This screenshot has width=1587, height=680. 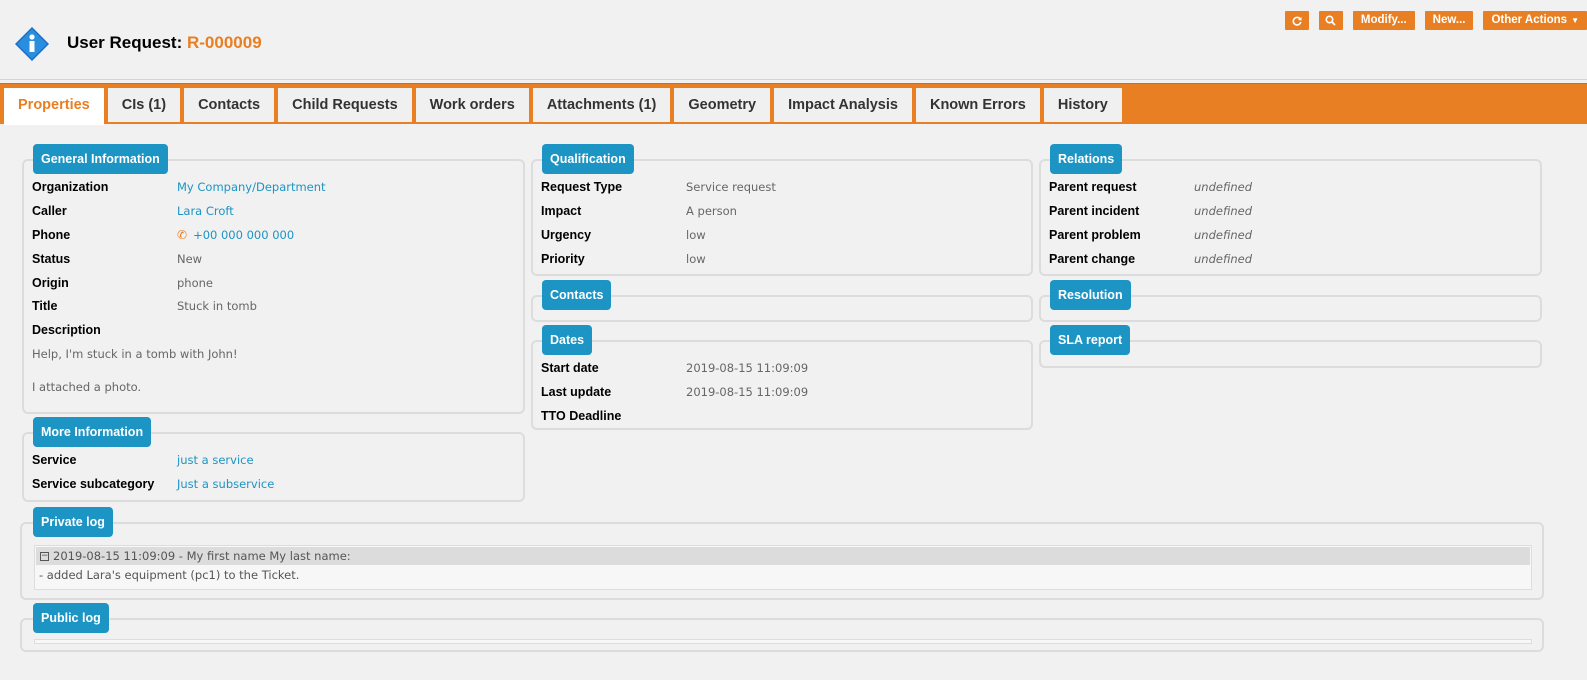 I want to click on search-icon, so click(x=1331, y=20).